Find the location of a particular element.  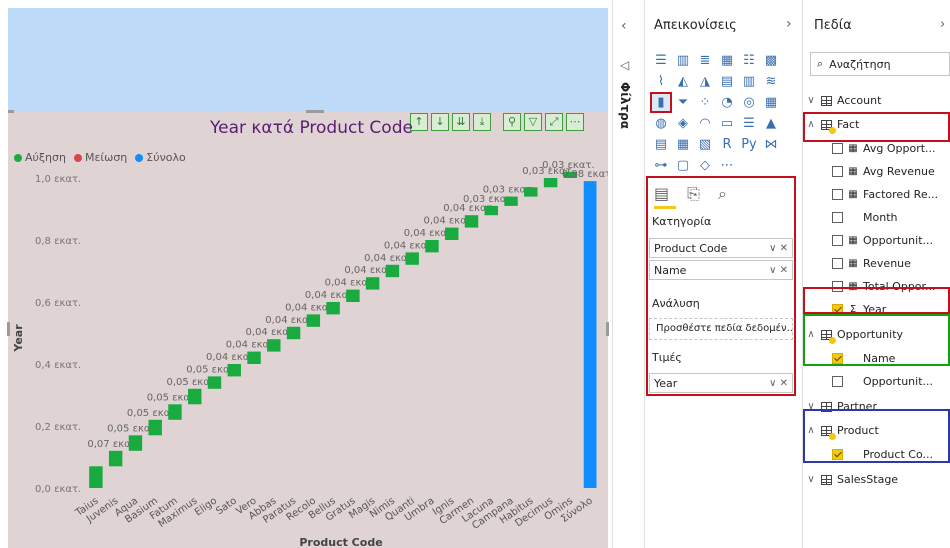

calculator-icon: ▦ is located at coordinates (853, 194).